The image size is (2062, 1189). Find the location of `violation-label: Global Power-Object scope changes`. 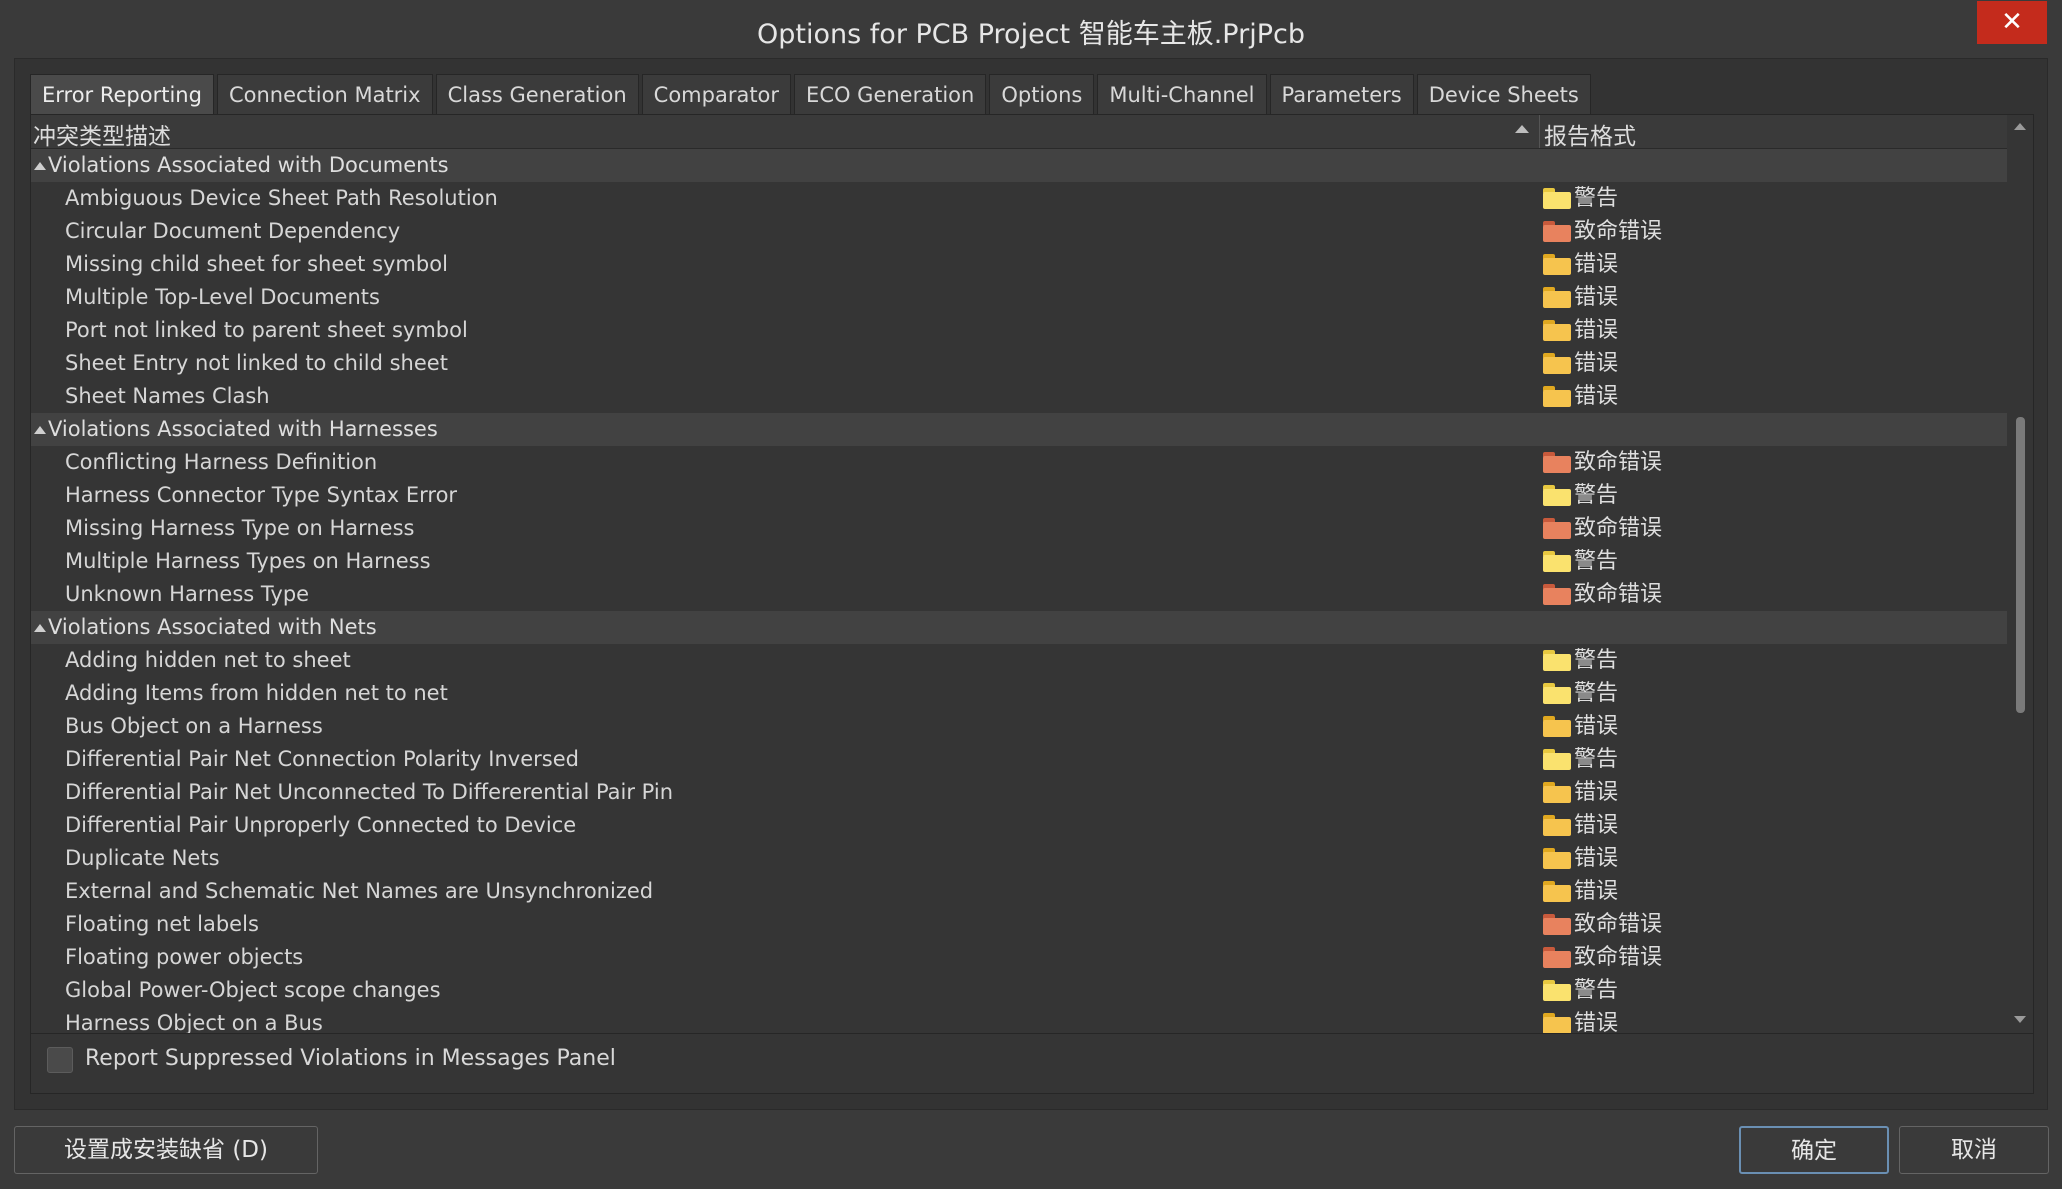

violation-label: Global Power-Object scope changes is located at coordinates (253, 990).